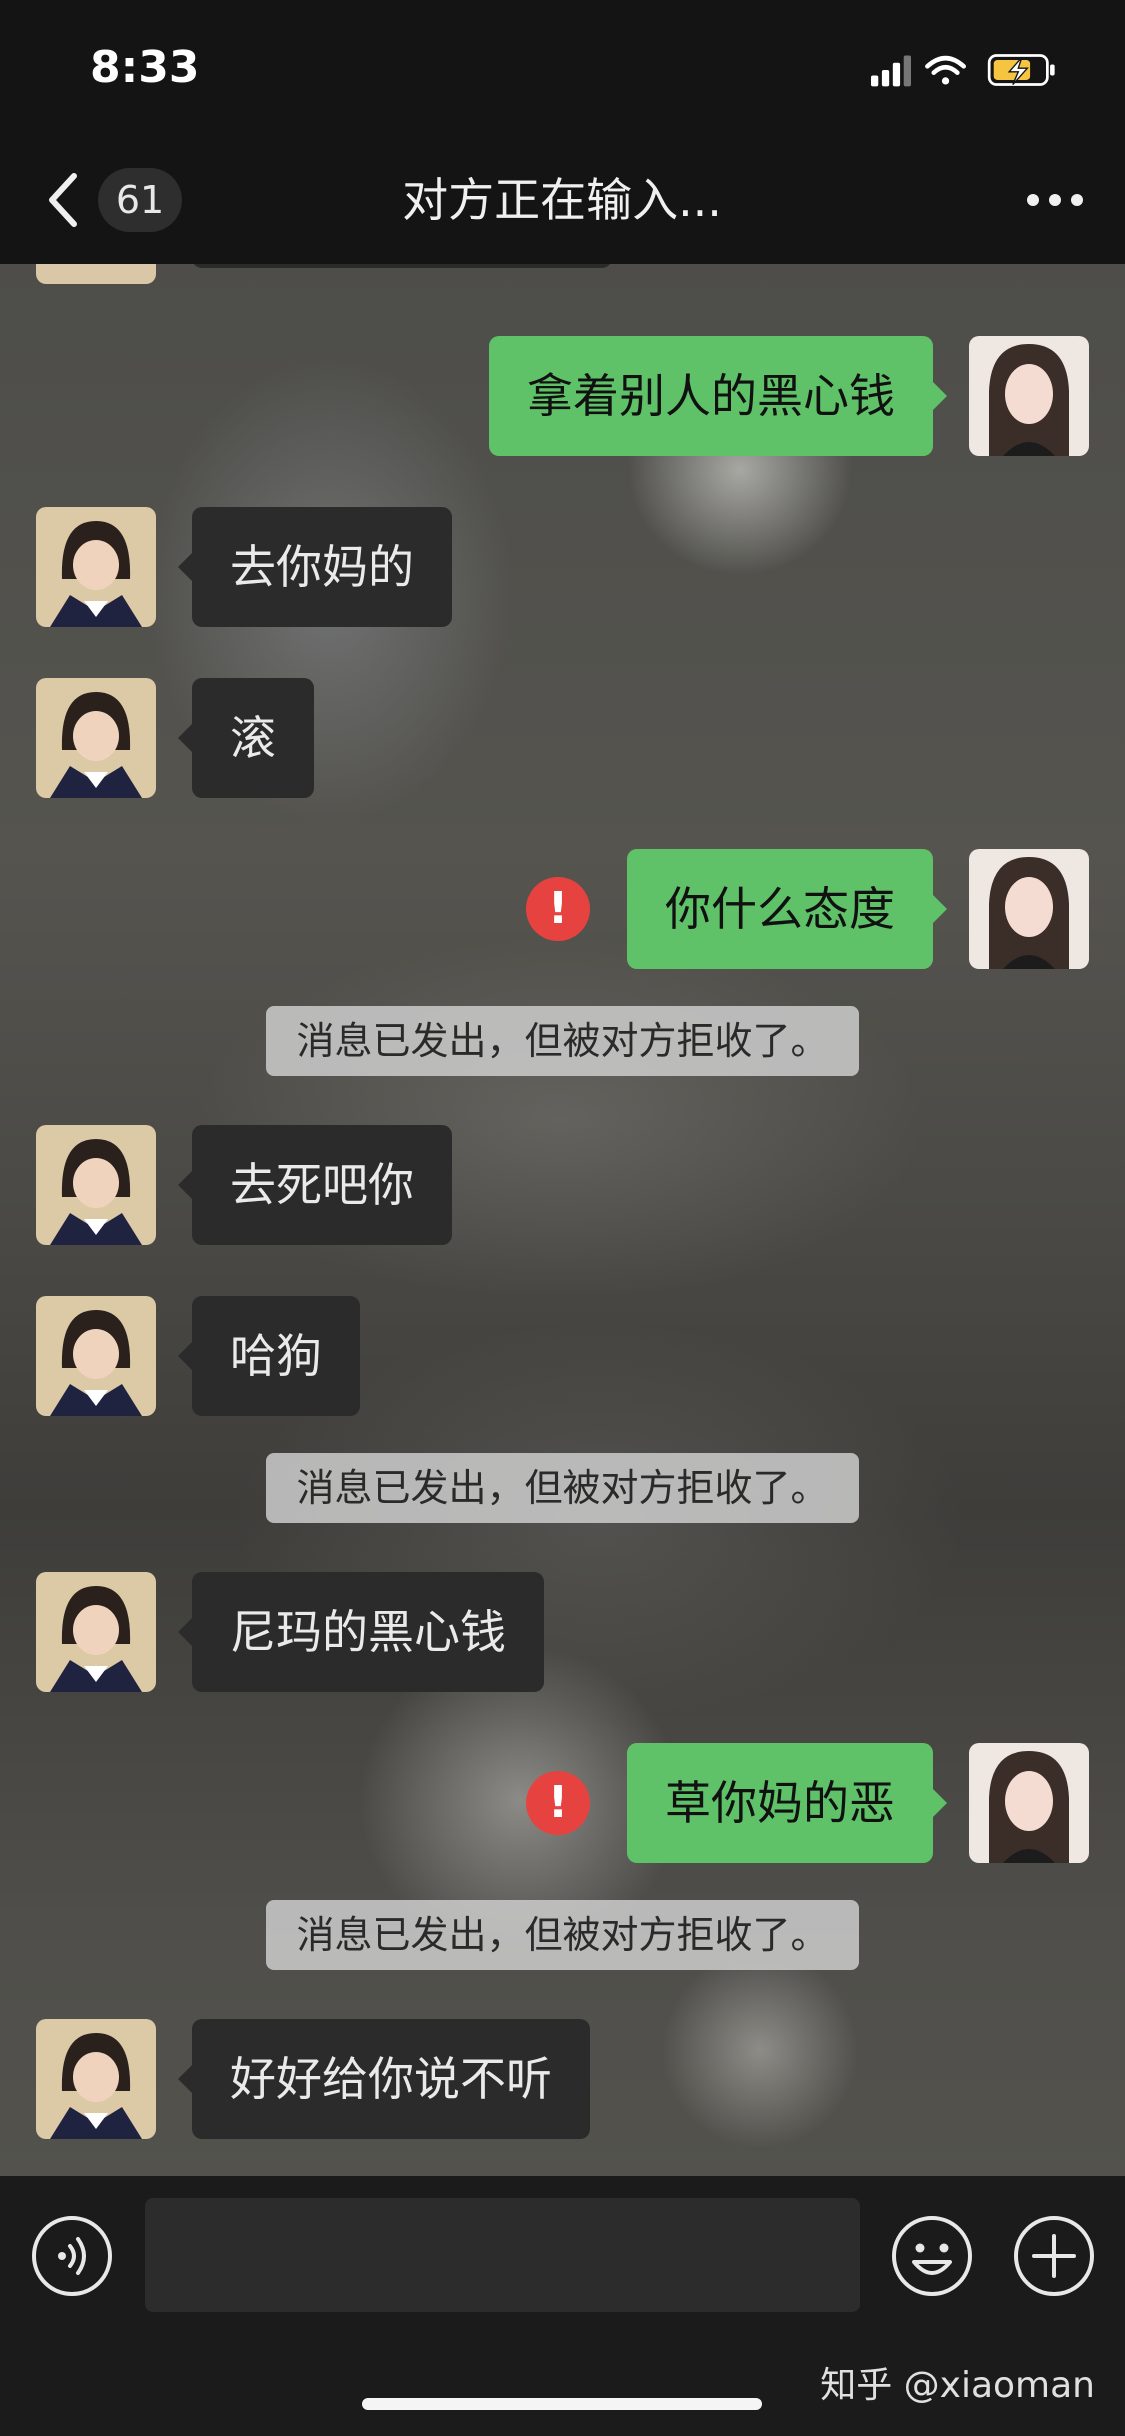 The height and width of the screenshot is (2436, 1125). I want to click on message-row-incoming: 去死吧你, so click(562, 1185).